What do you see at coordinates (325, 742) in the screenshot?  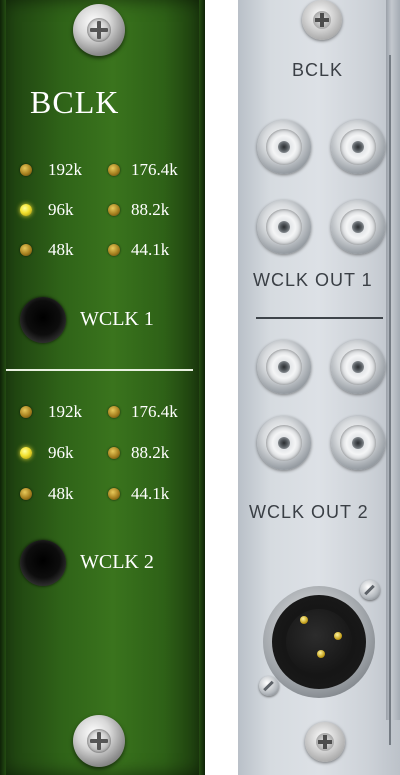 I see `rear-bottom-screw-icon` at bounding box center [325, 742].